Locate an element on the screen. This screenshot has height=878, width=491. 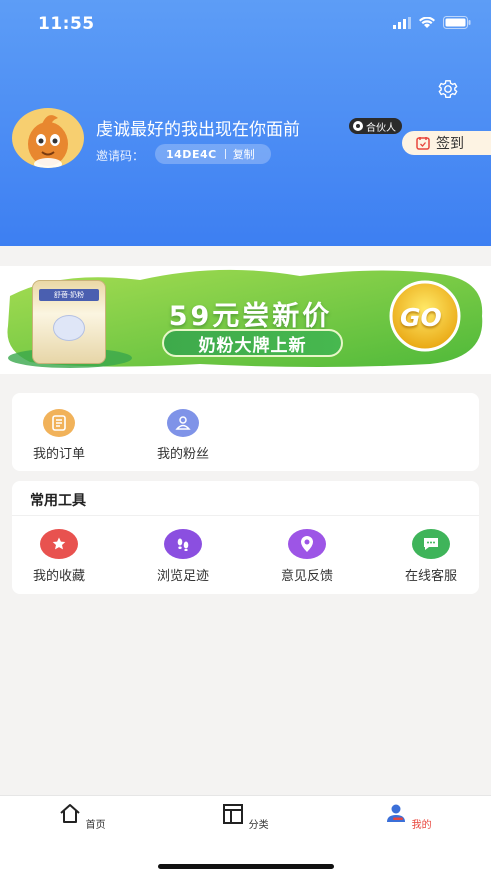
go-button: GO is located at coordinates (421, 317).